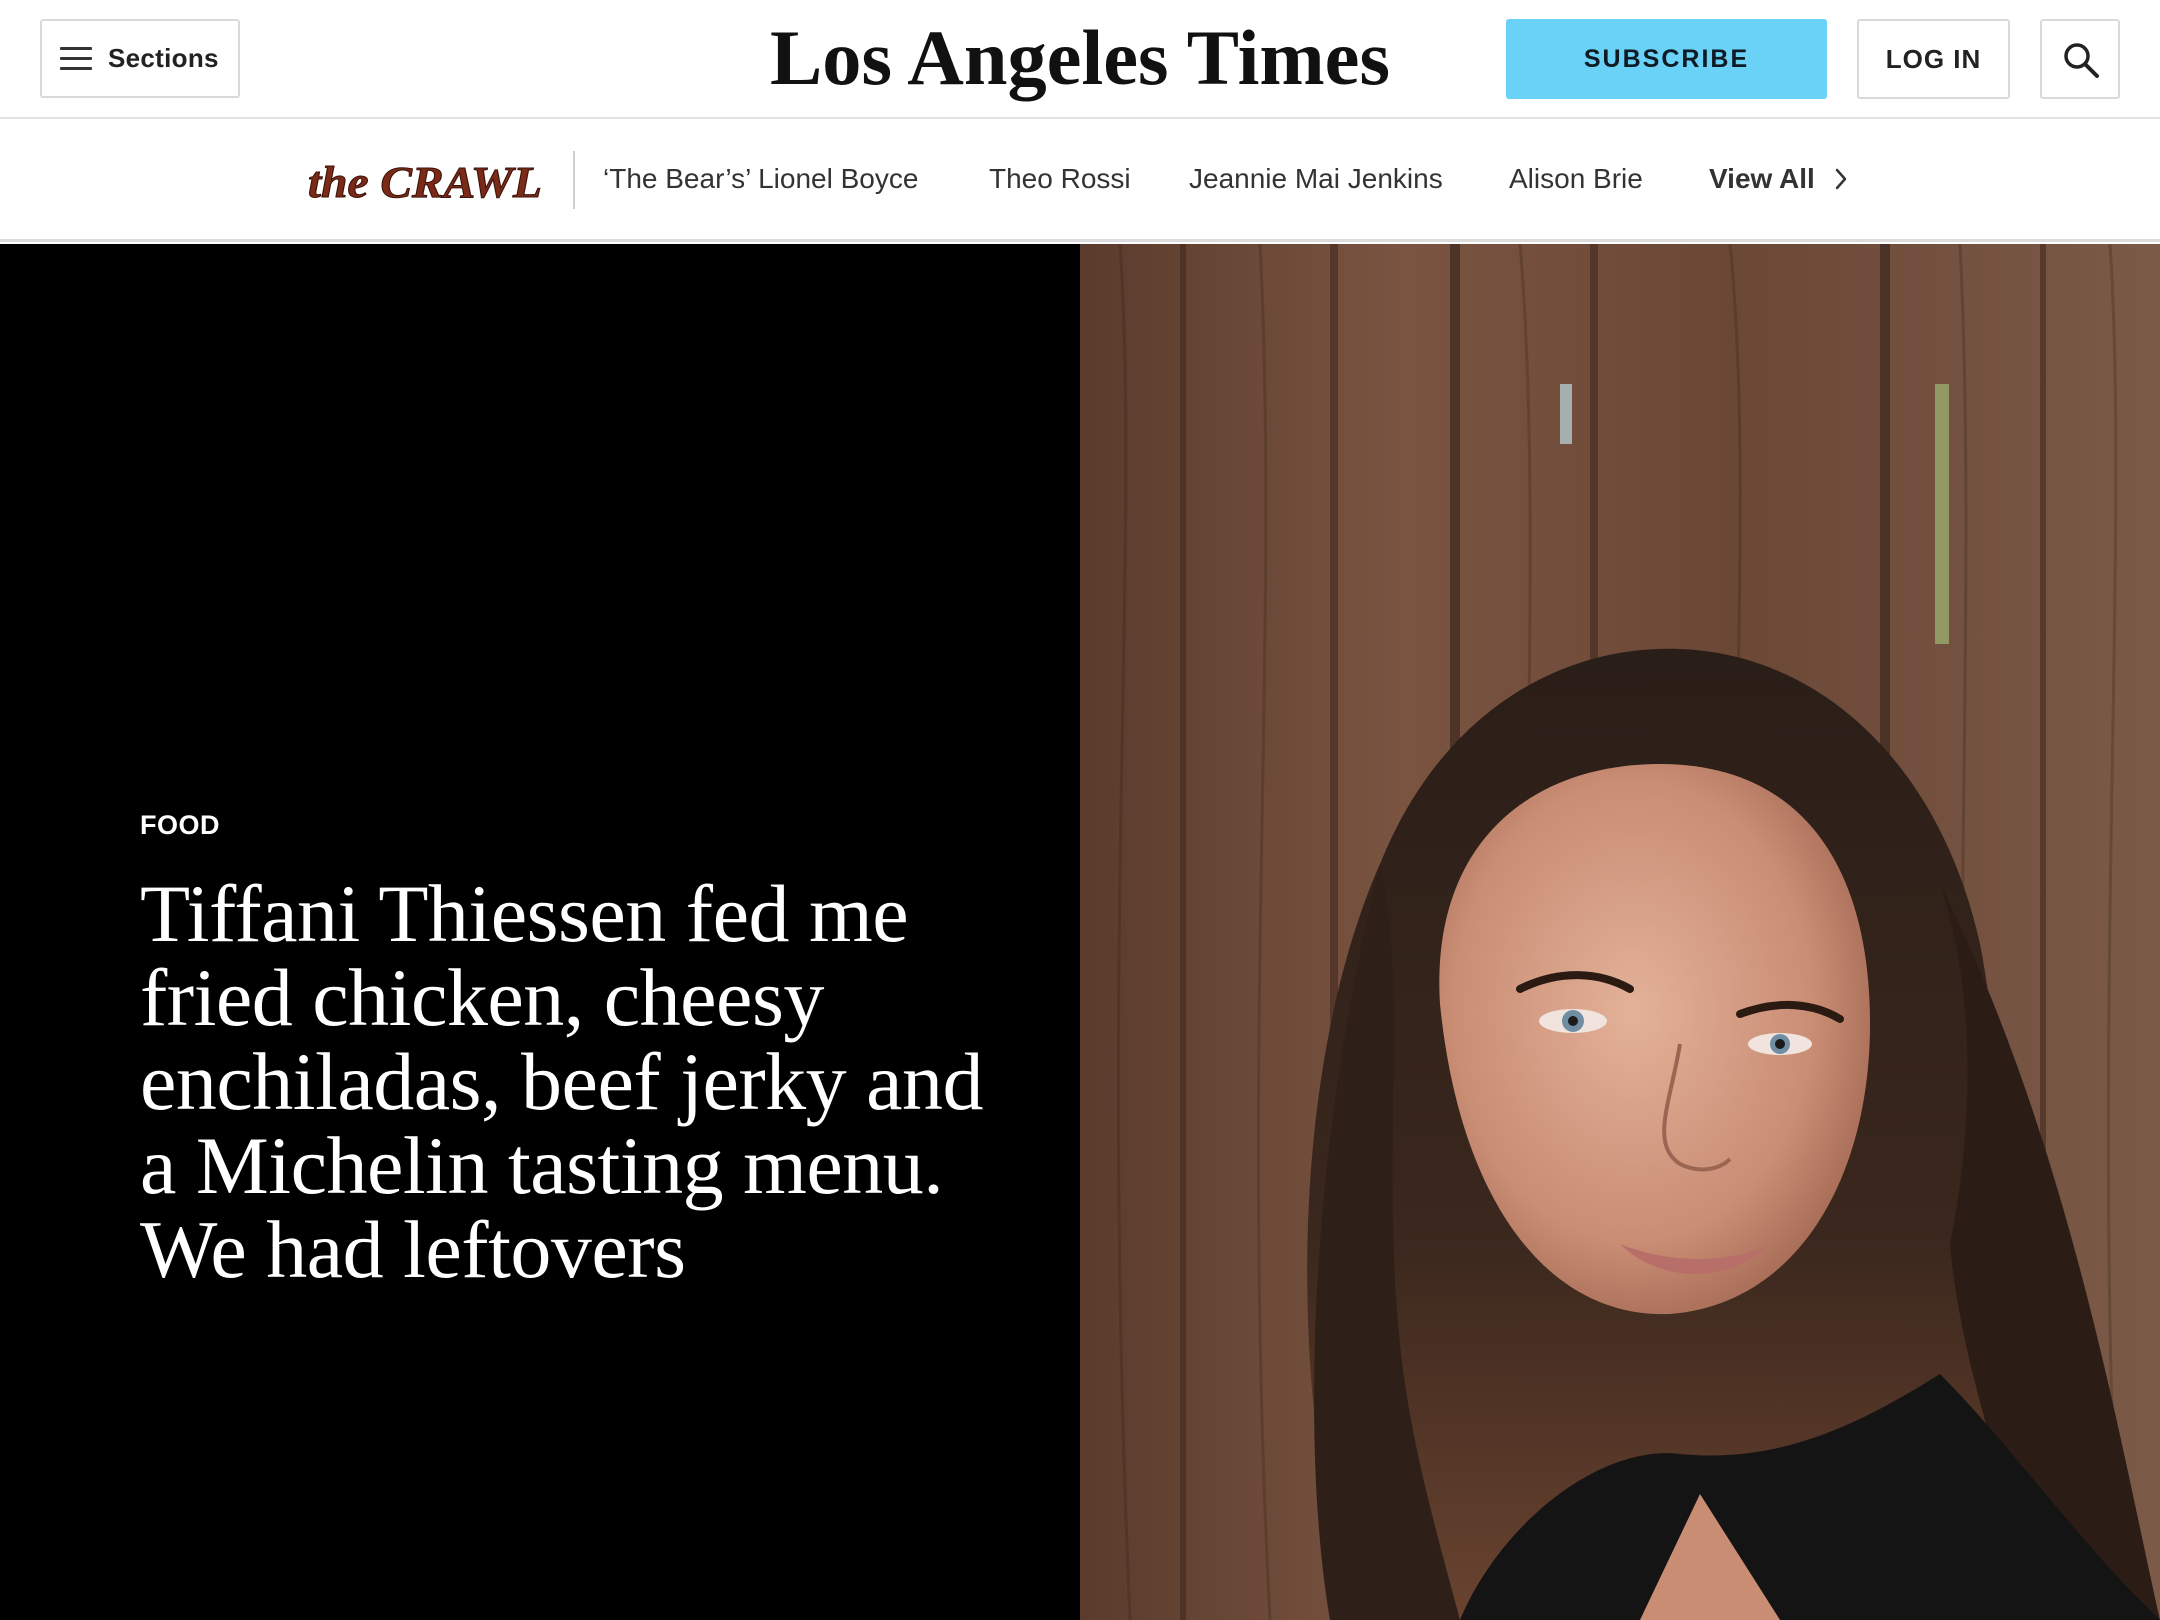 This screenshot has height=1620, width=2160. What do you see at coordinates (1933, 59) in the screenshot?
I see `login-button: LOG IN` at bounding box center [1933, 59].